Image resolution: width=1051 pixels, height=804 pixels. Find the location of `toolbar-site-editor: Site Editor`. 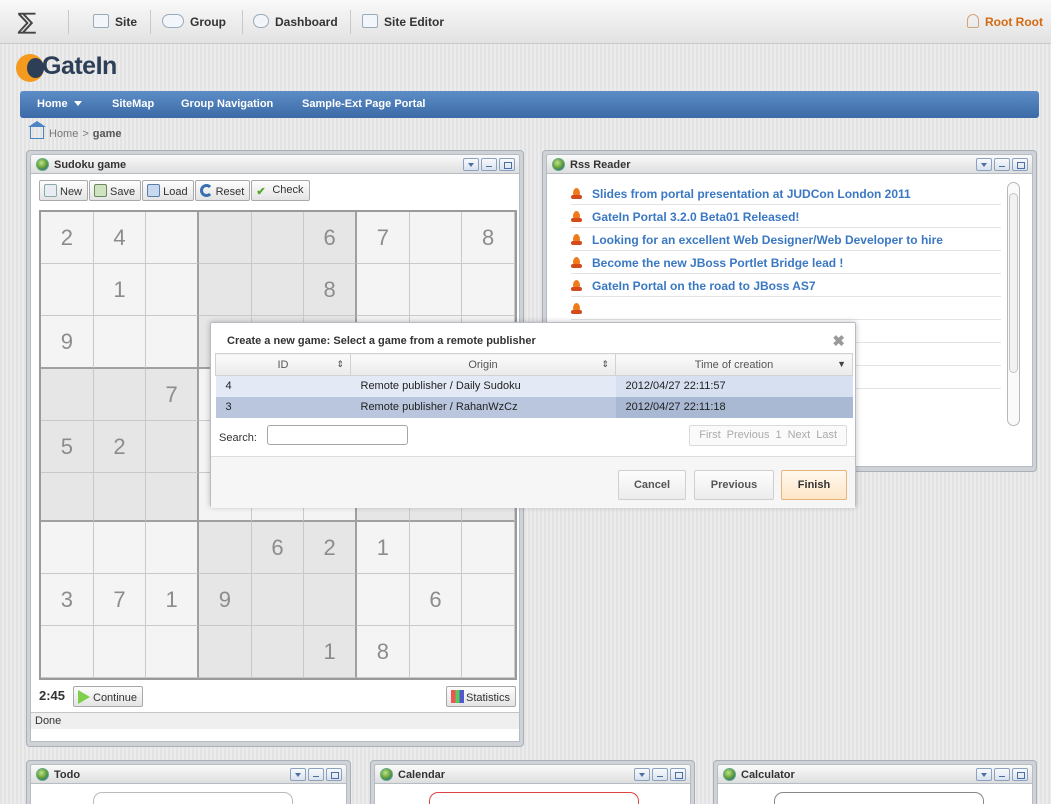

toolbar-site-editor: Site Editor is located at coordinates (403, 21).